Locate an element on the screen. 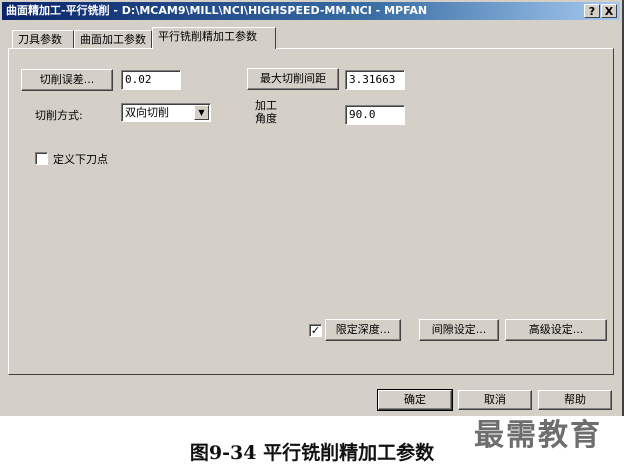 The height and width of the screenshot is (471, 624). cancel-button: 取消 is located at coordinates (495, 400).